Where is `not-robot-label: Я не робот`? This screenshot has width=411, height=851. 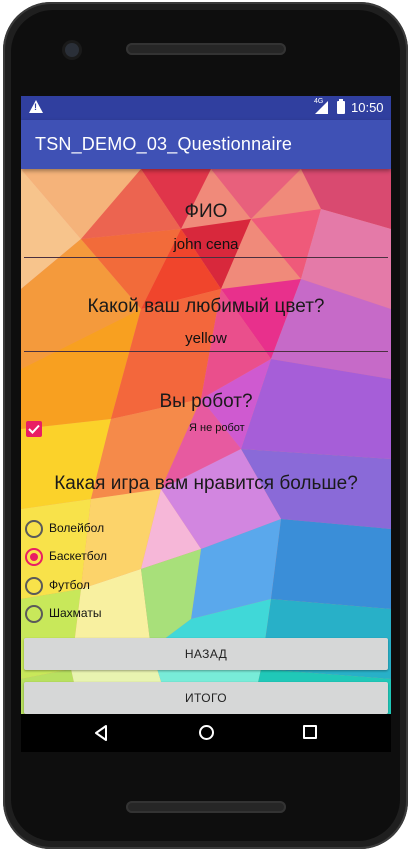 not-robot-label: Я не робот is located at coordinates (217, 428).